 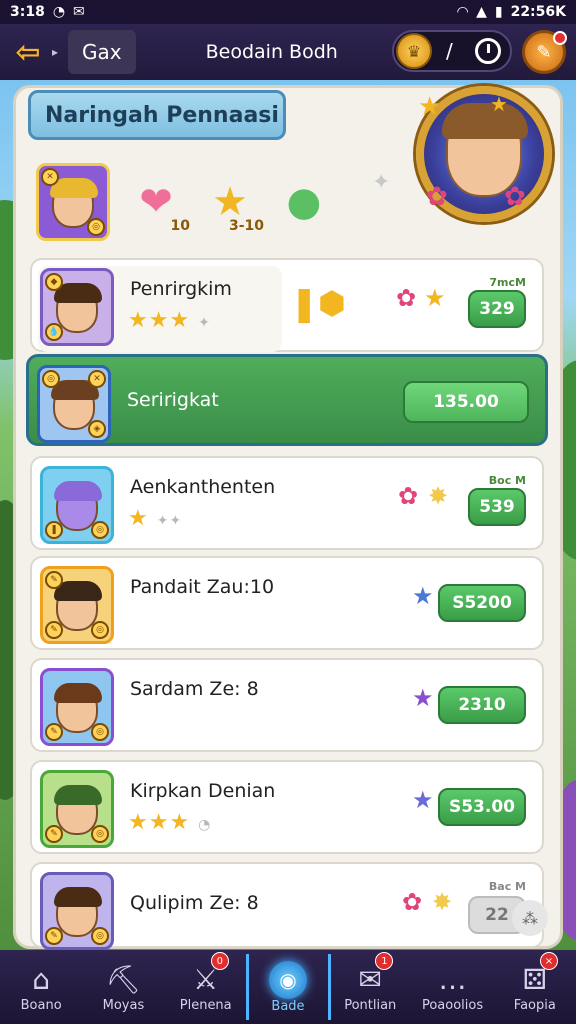 What do you see at coordinates (79, 12) in the screenshot?
I see `sync-icon: ✉` at bounding box center [79, 12].